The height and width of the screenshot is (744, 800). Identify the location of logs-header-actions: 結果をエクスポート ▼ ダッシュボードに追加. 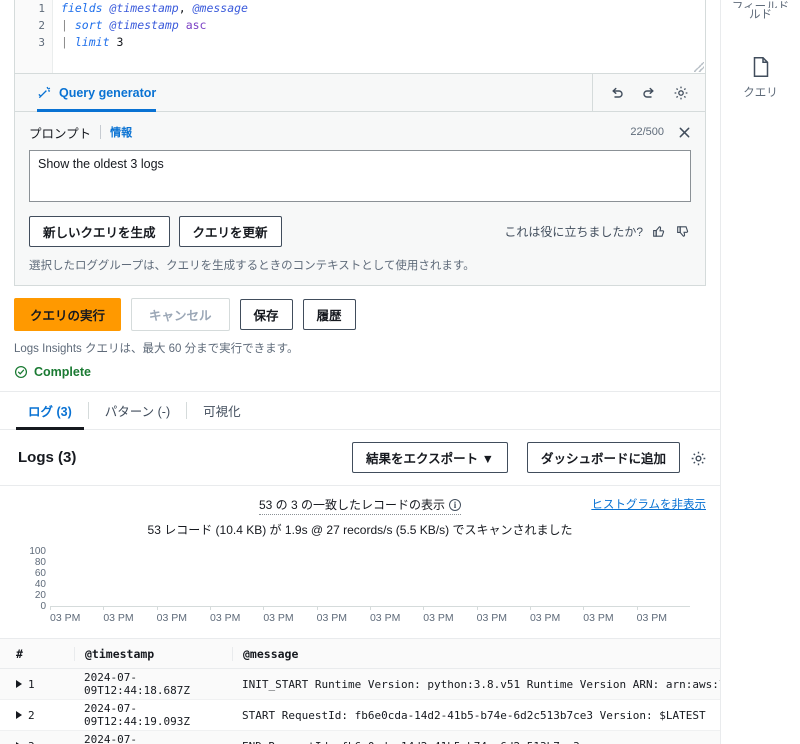
(528, 457).